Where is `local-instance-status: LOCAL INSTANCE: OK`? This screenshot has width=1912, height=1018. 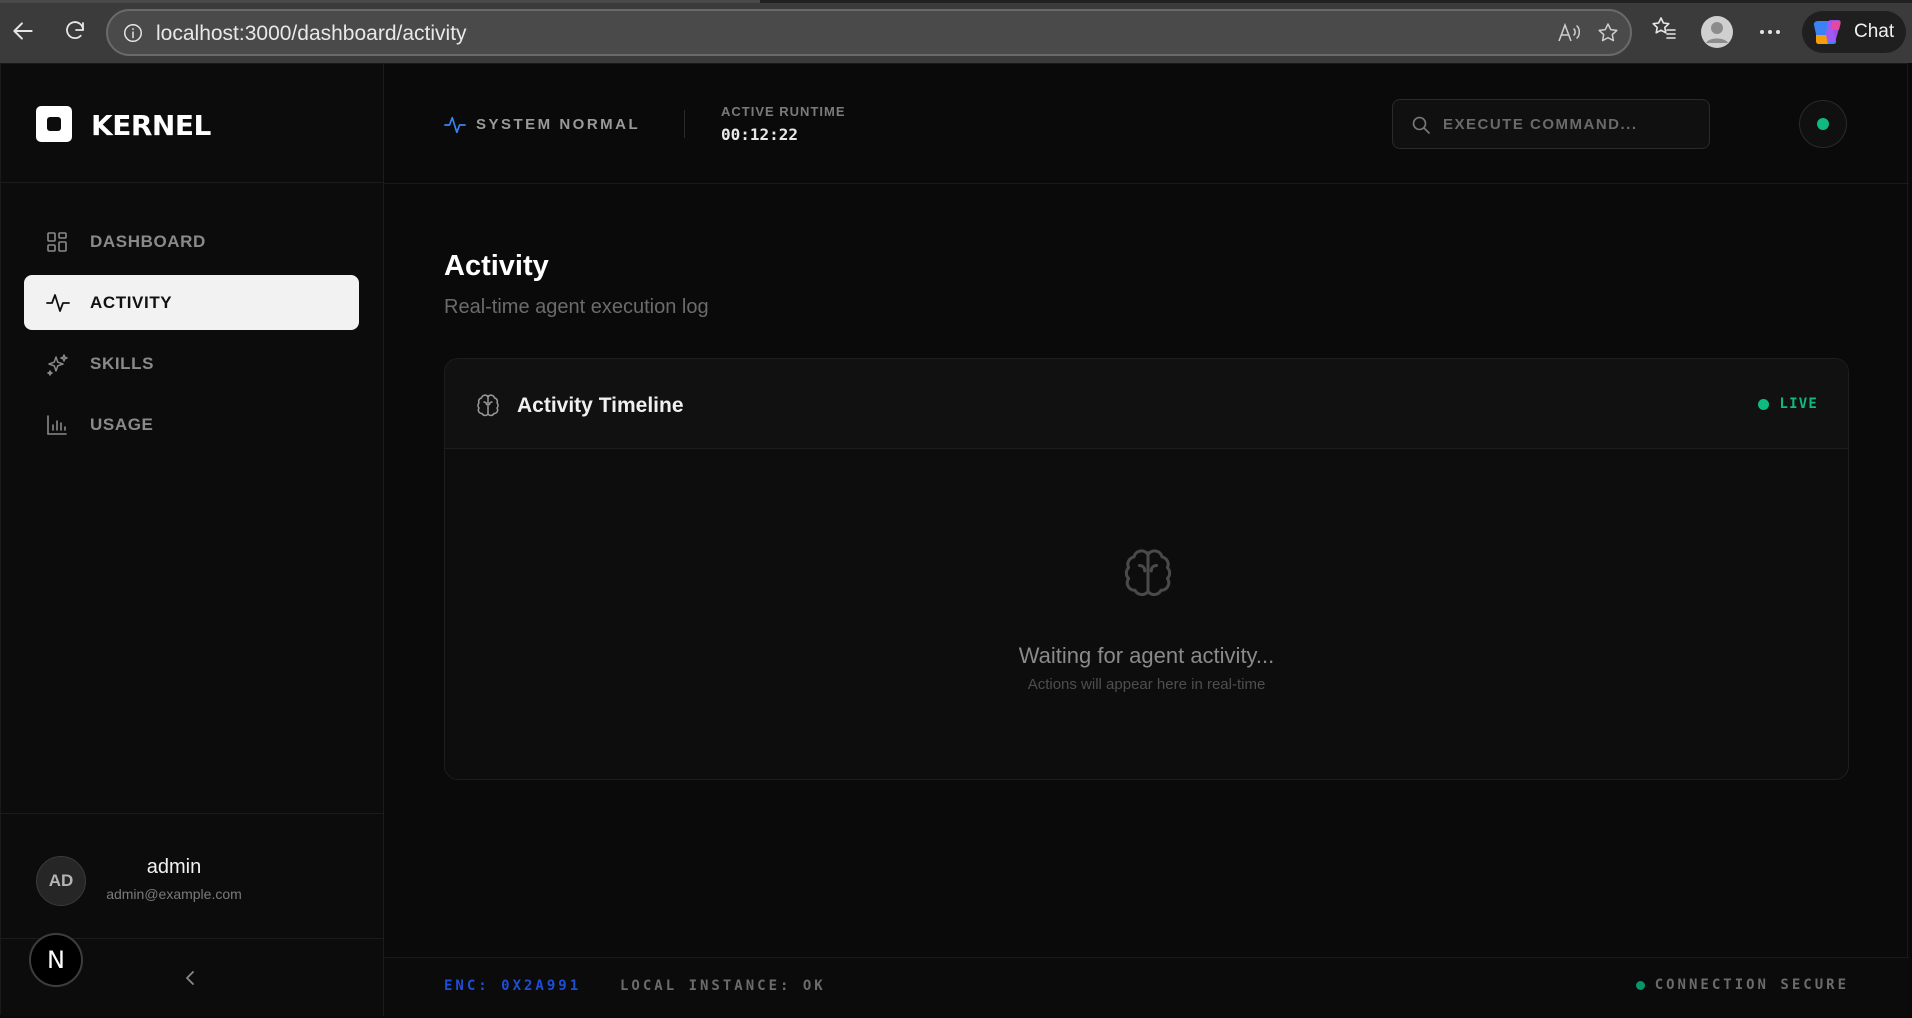 local-instance-status: LOCAL INSTANCE: OK is located at coordinates (723, 986).